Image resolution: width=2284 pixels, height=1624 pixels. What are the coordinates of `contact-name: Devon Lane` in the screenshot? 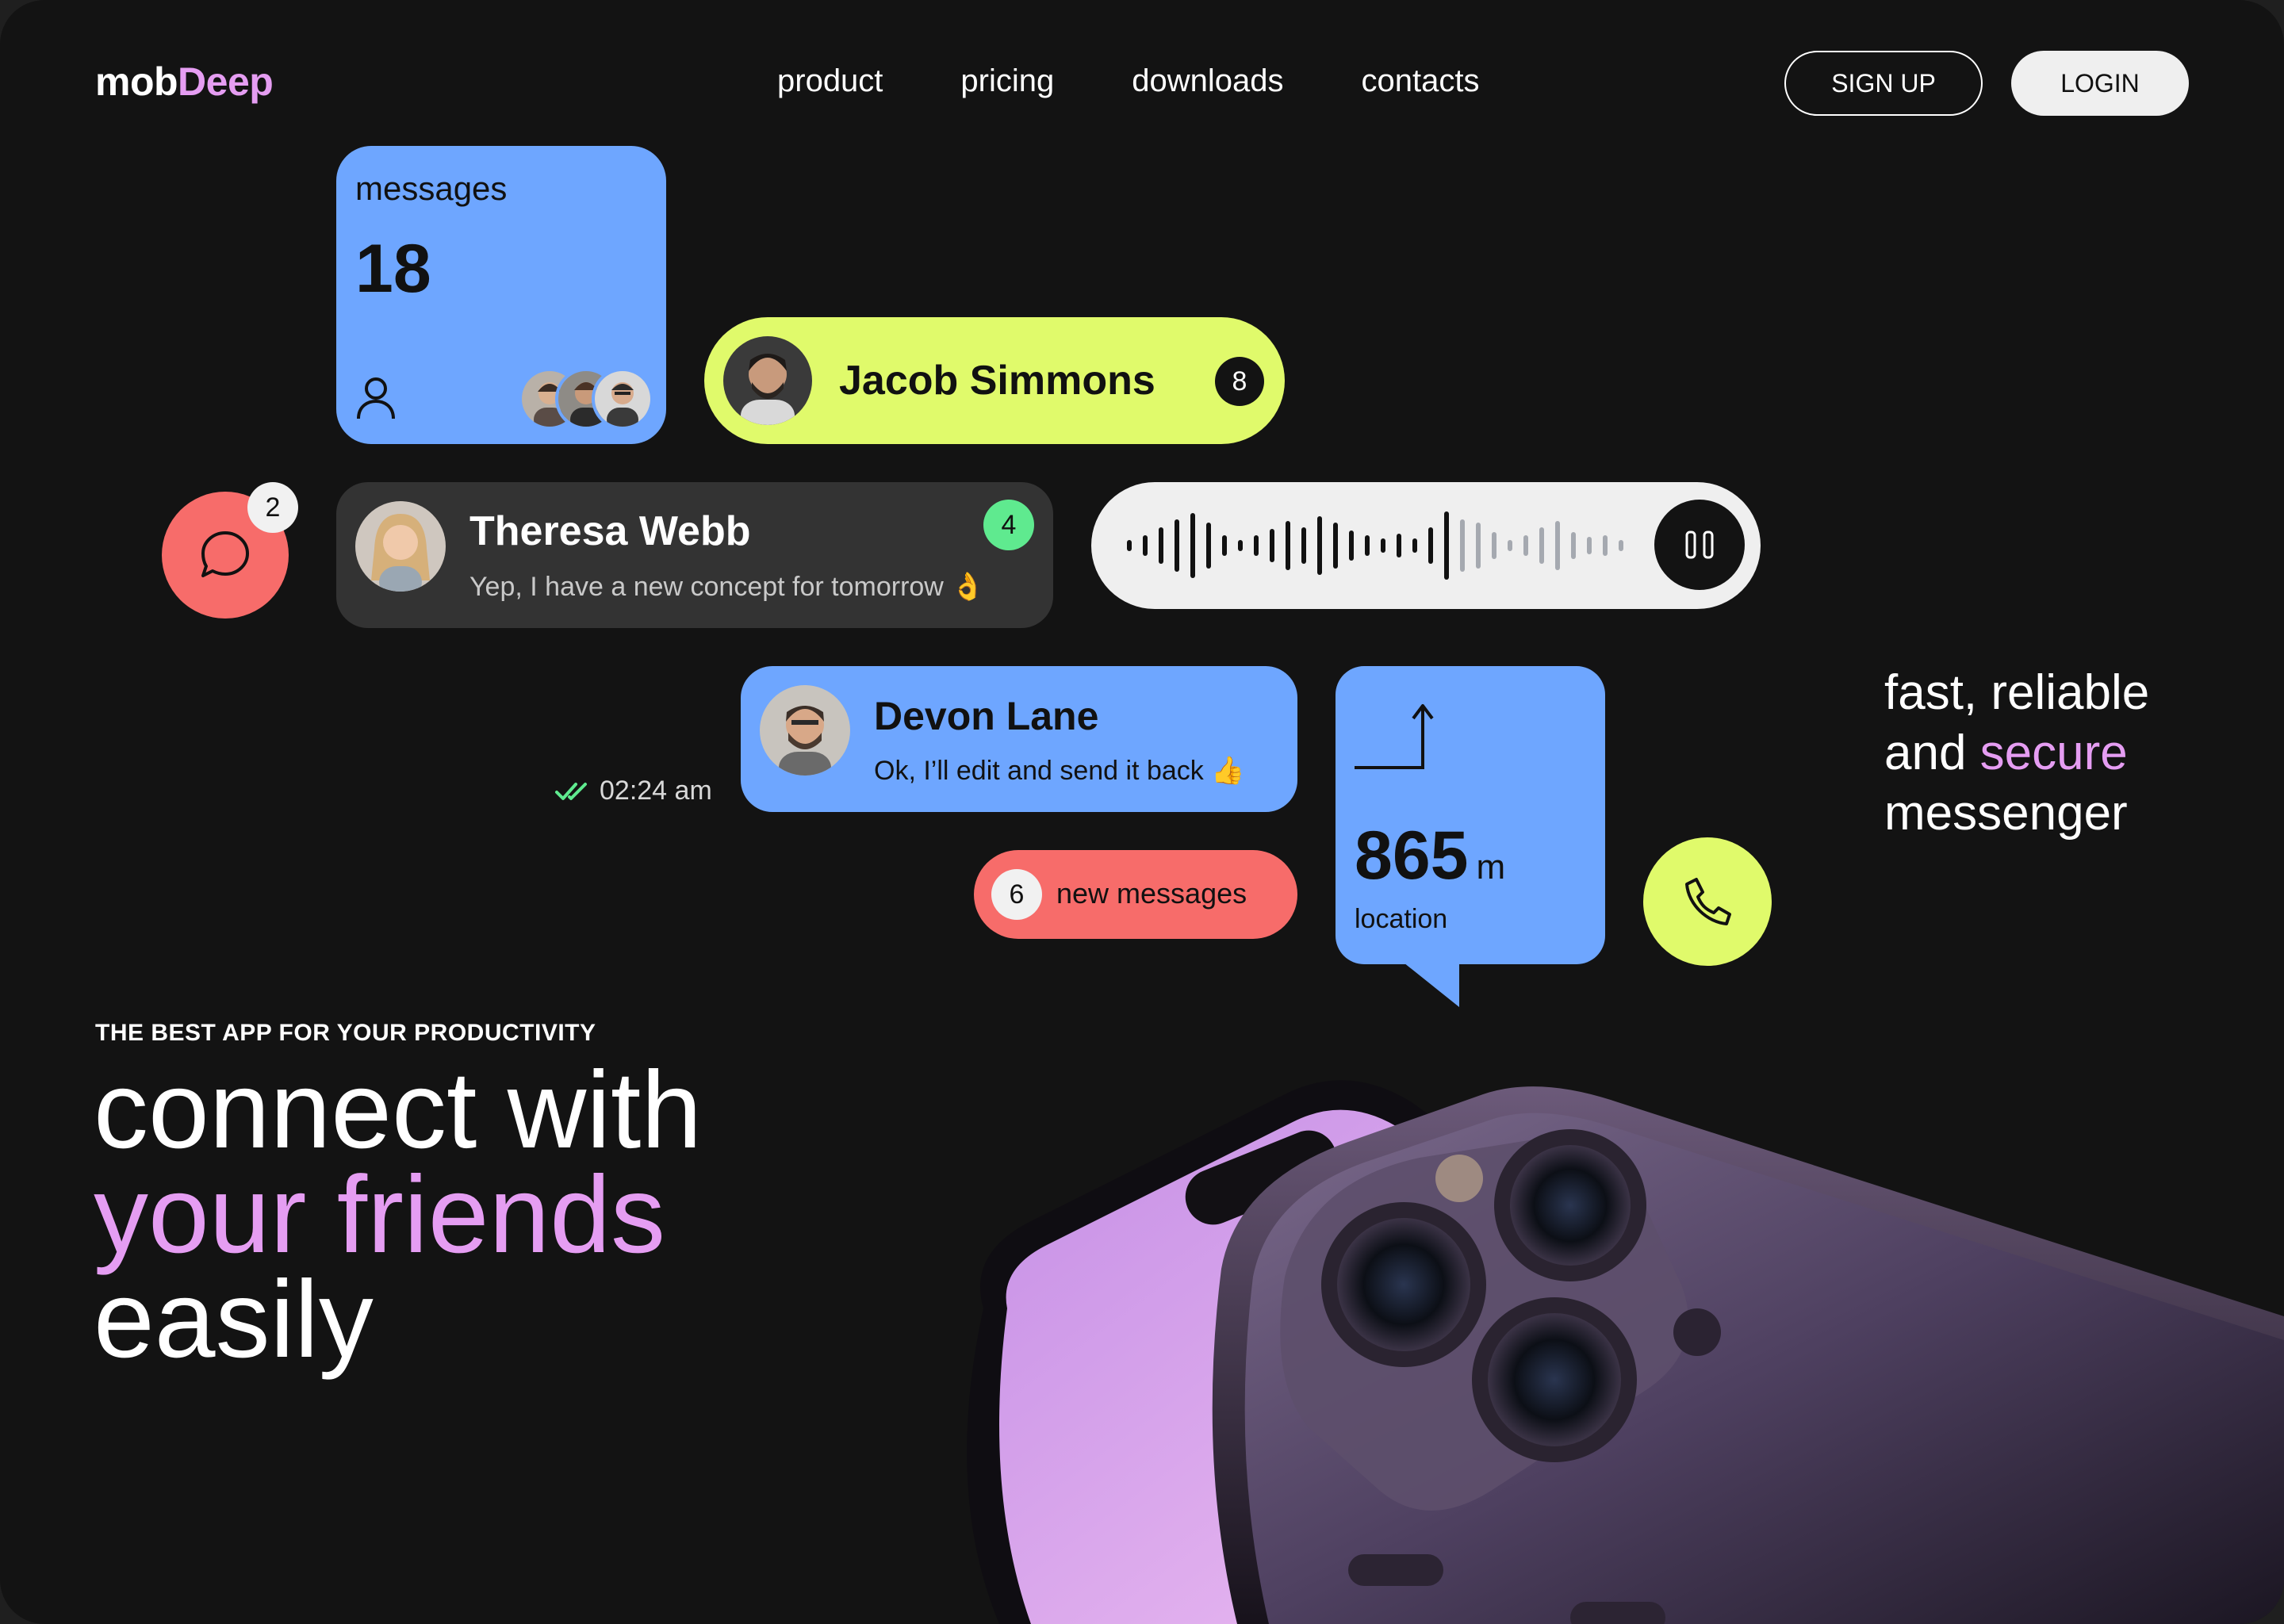 It's located at (986, 716).